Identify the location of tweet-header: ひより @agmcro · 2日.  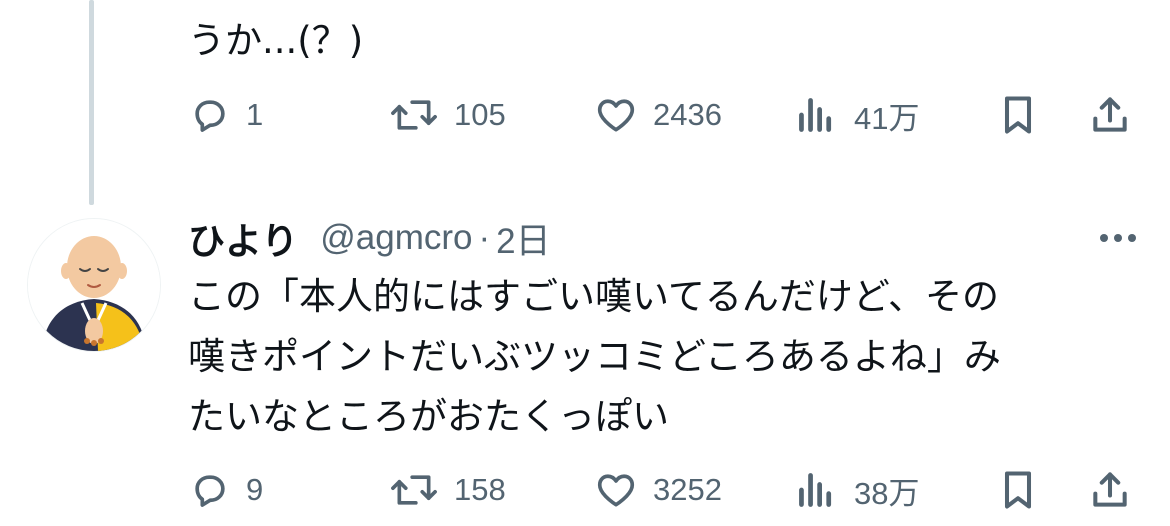
(369, 238).